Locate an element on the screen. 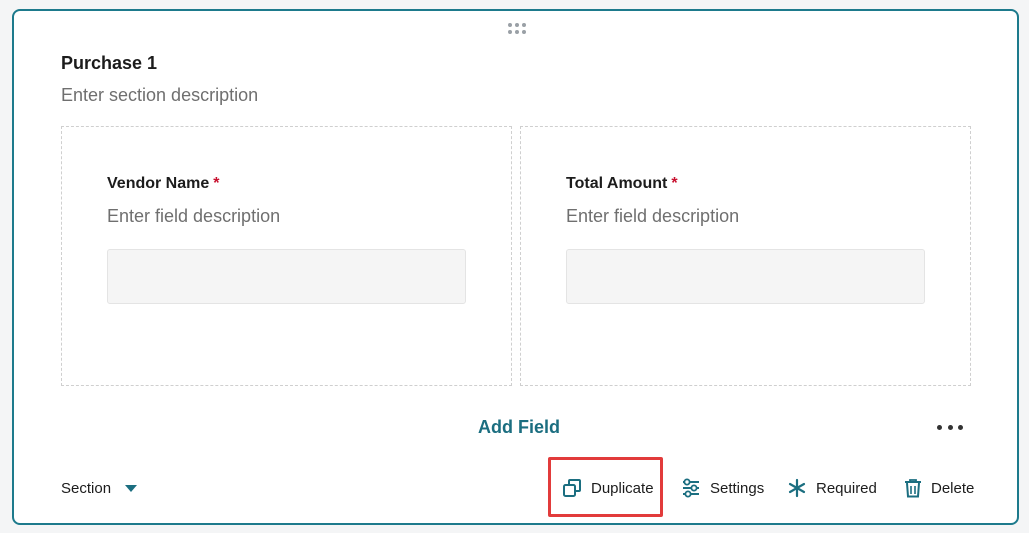  settings-label: Settings is located at coordinates (737, 488).